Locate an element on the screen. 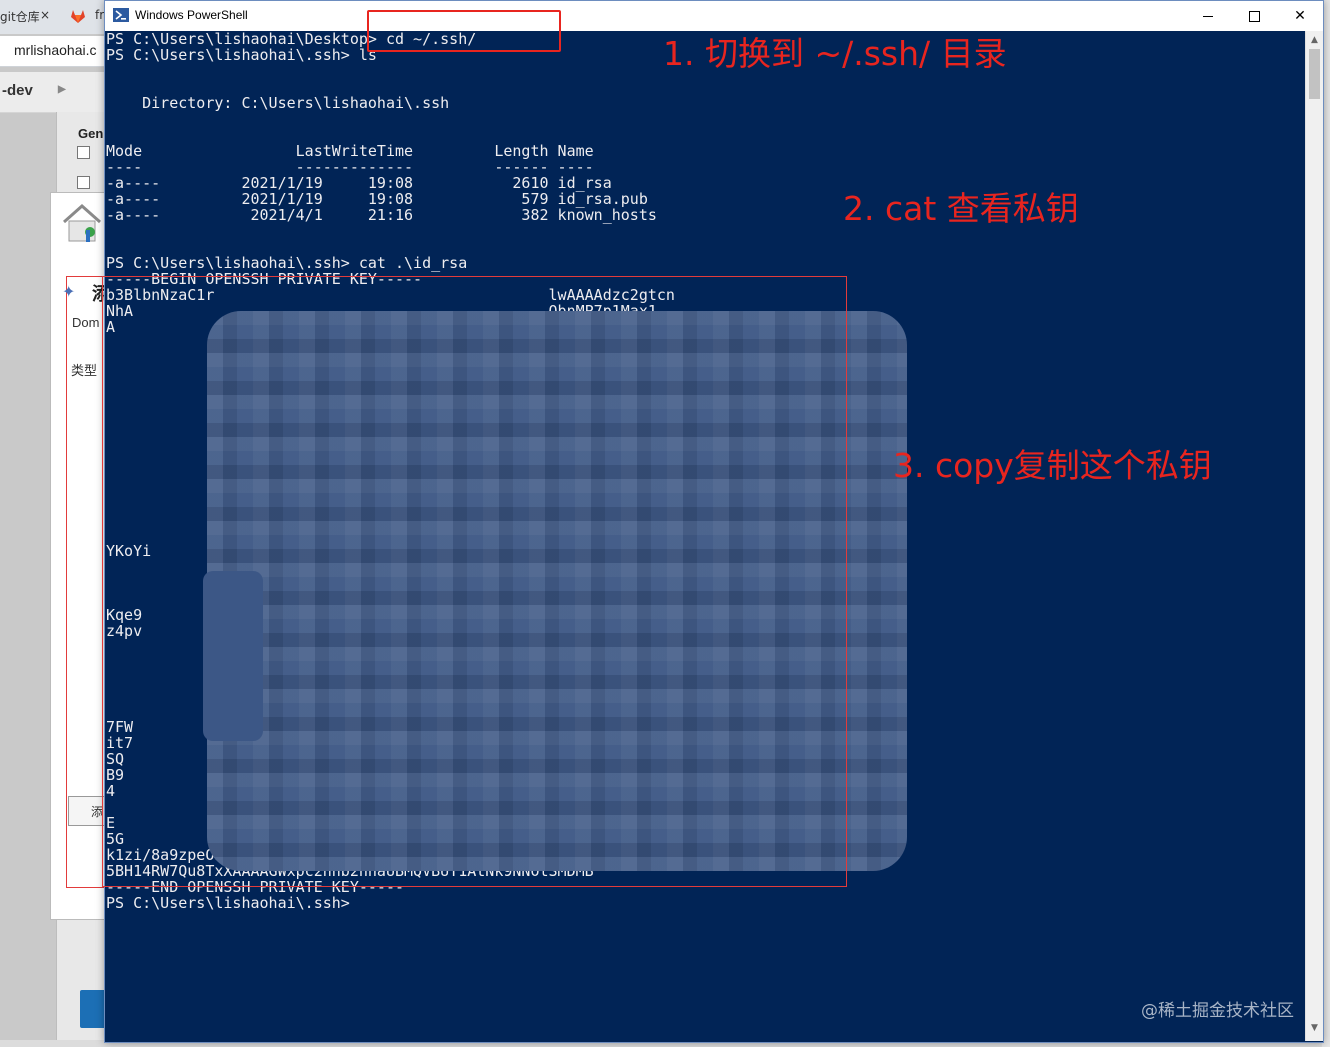 Image resolution: width=1330 pixels, height=1047 pixels. close-button: ✕ is located at coordinates (1300, 16).